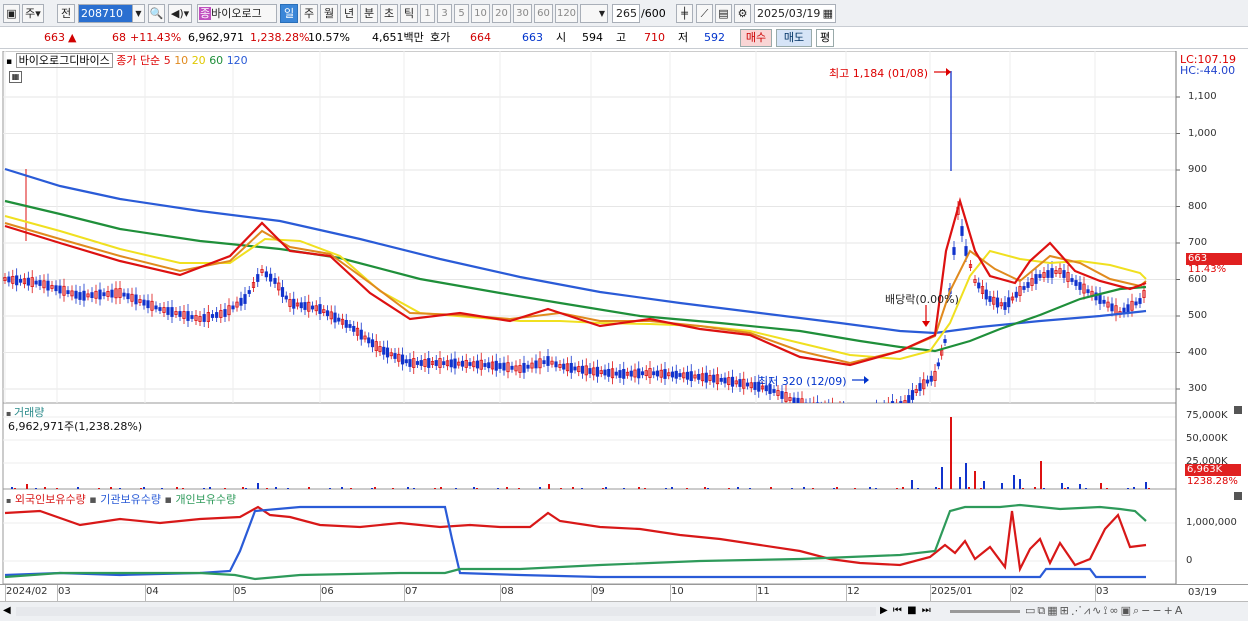  What do you see at coordinates (461, 13) in the screenshot?
I see `interval-5-button: 5` at bounding box center [461, 13].